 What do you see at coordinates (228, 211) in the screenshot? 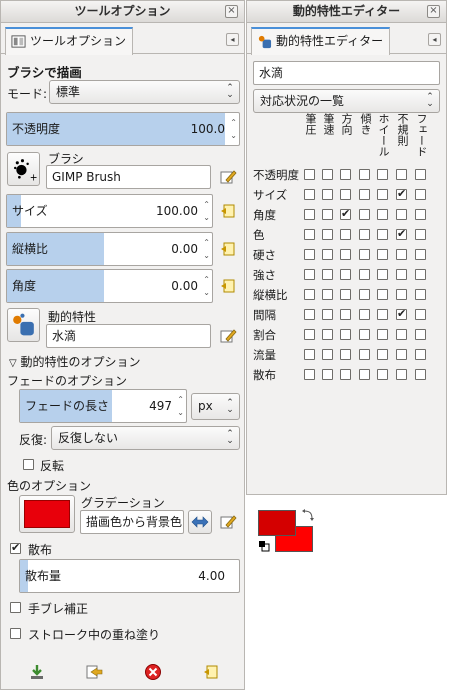
I see `reset-size-icon` at bounding box center [228, 211].